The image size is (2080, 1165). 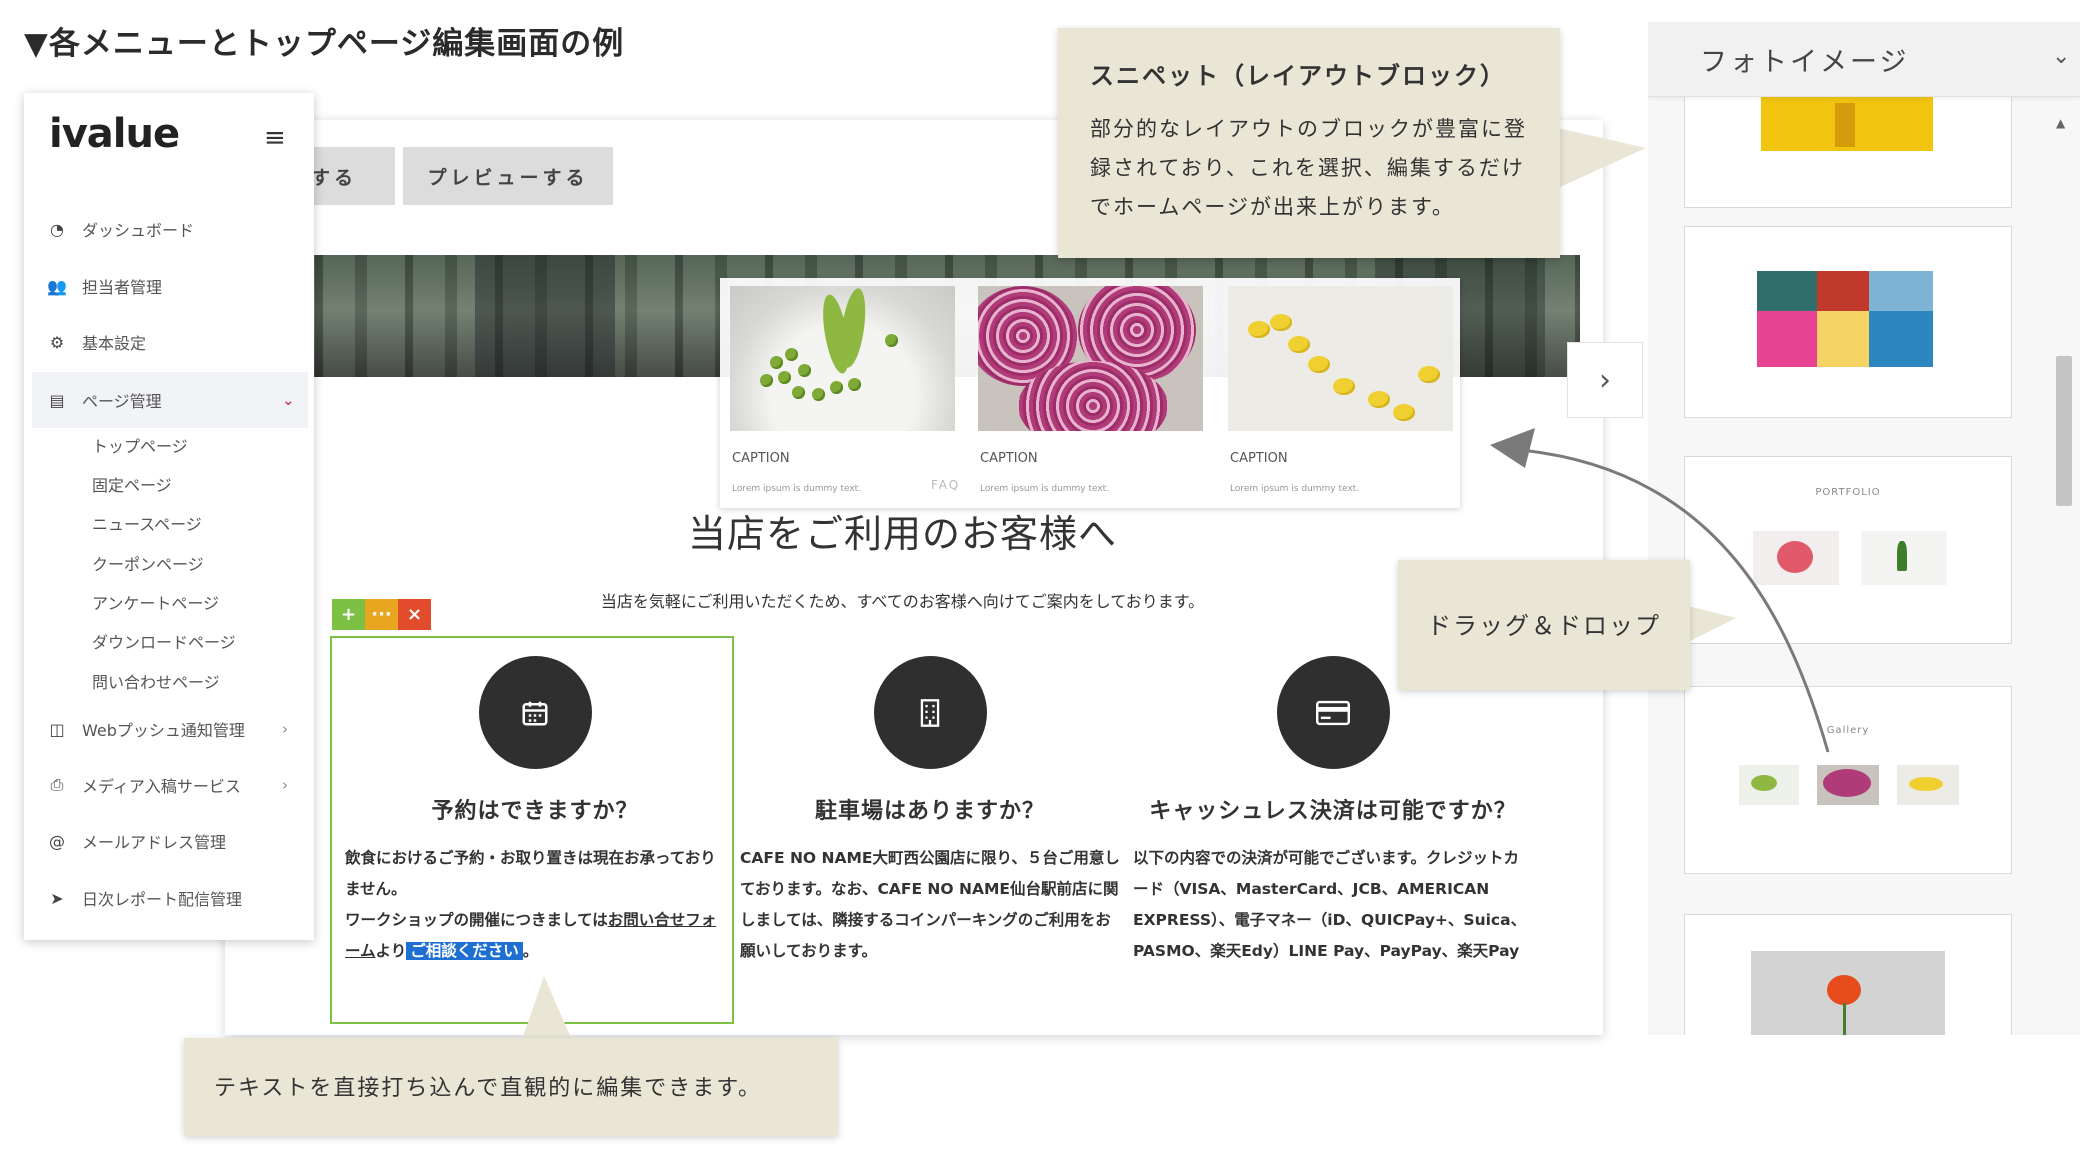 I want to click on sidebar-item-report: ➤ 日次レポート配信管理, so click(x=170, y=898).